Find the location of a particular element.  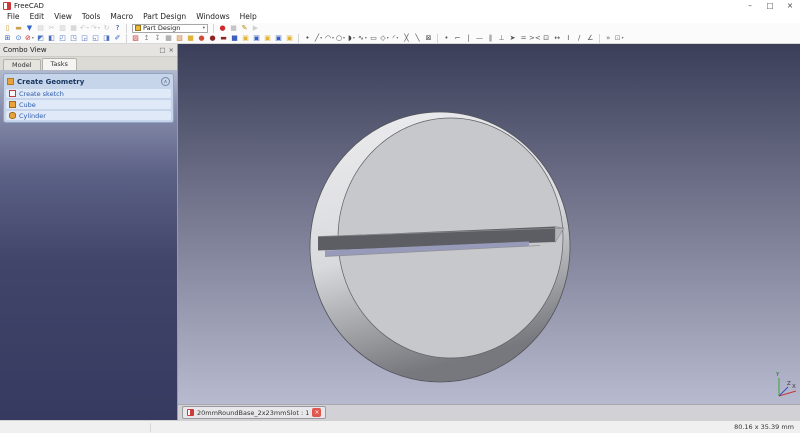

linear-pattern-icon: ▣ is located at coordinates (256, 38).